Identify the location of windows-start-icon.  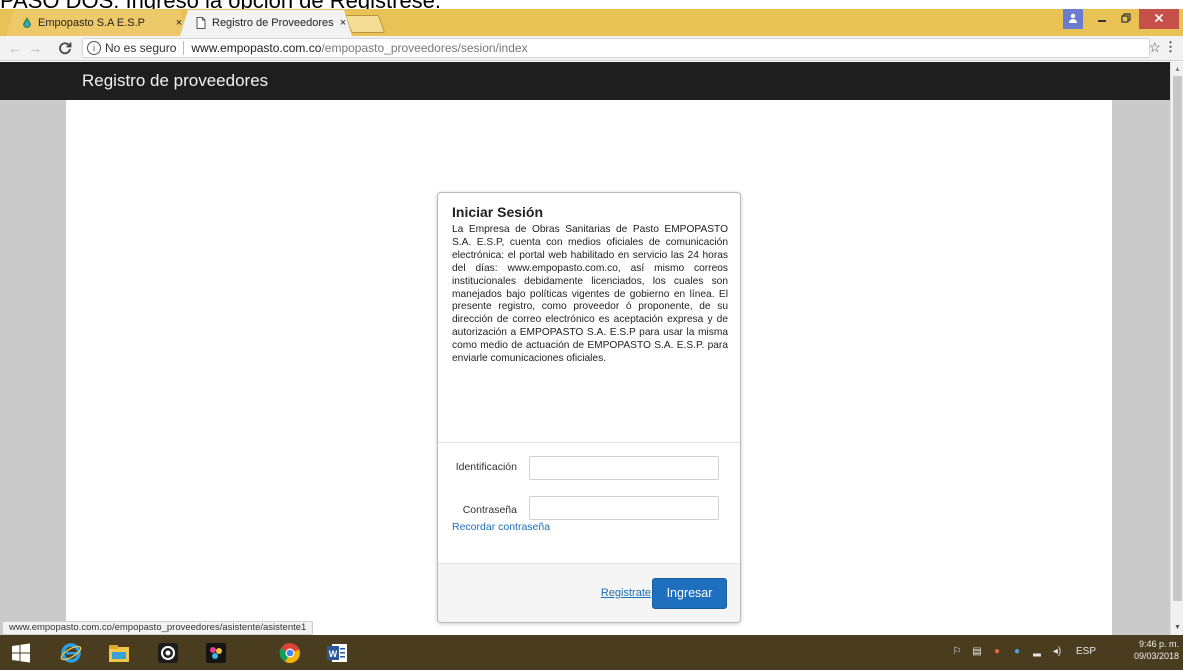
(21, 652).